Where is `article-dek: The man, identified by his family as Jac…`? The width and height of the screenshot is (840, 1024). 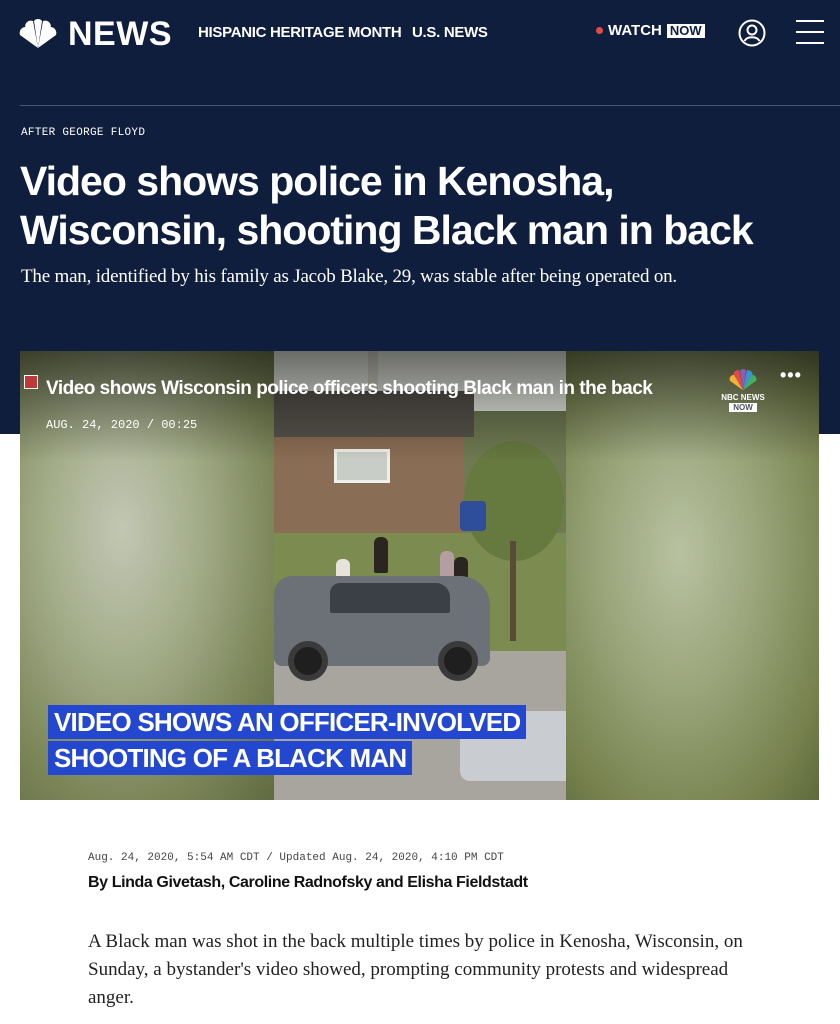
article-dek: The man, identified by his family as Jac… is located at coordinates (349, 276).